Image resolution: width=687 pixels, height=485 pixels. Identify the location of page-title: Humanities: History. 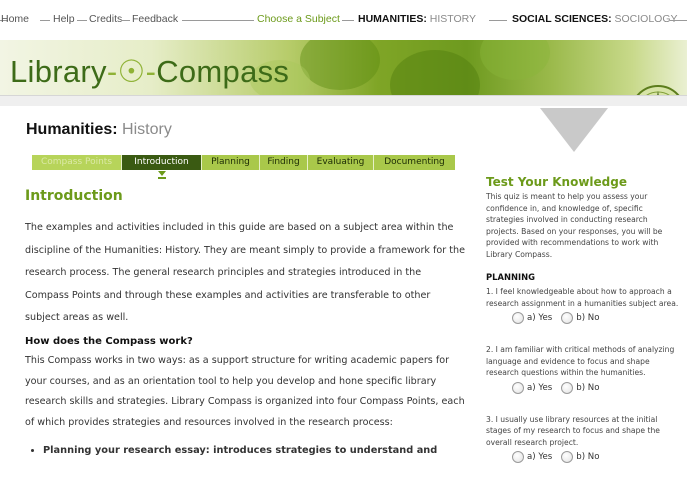
(99, 130).